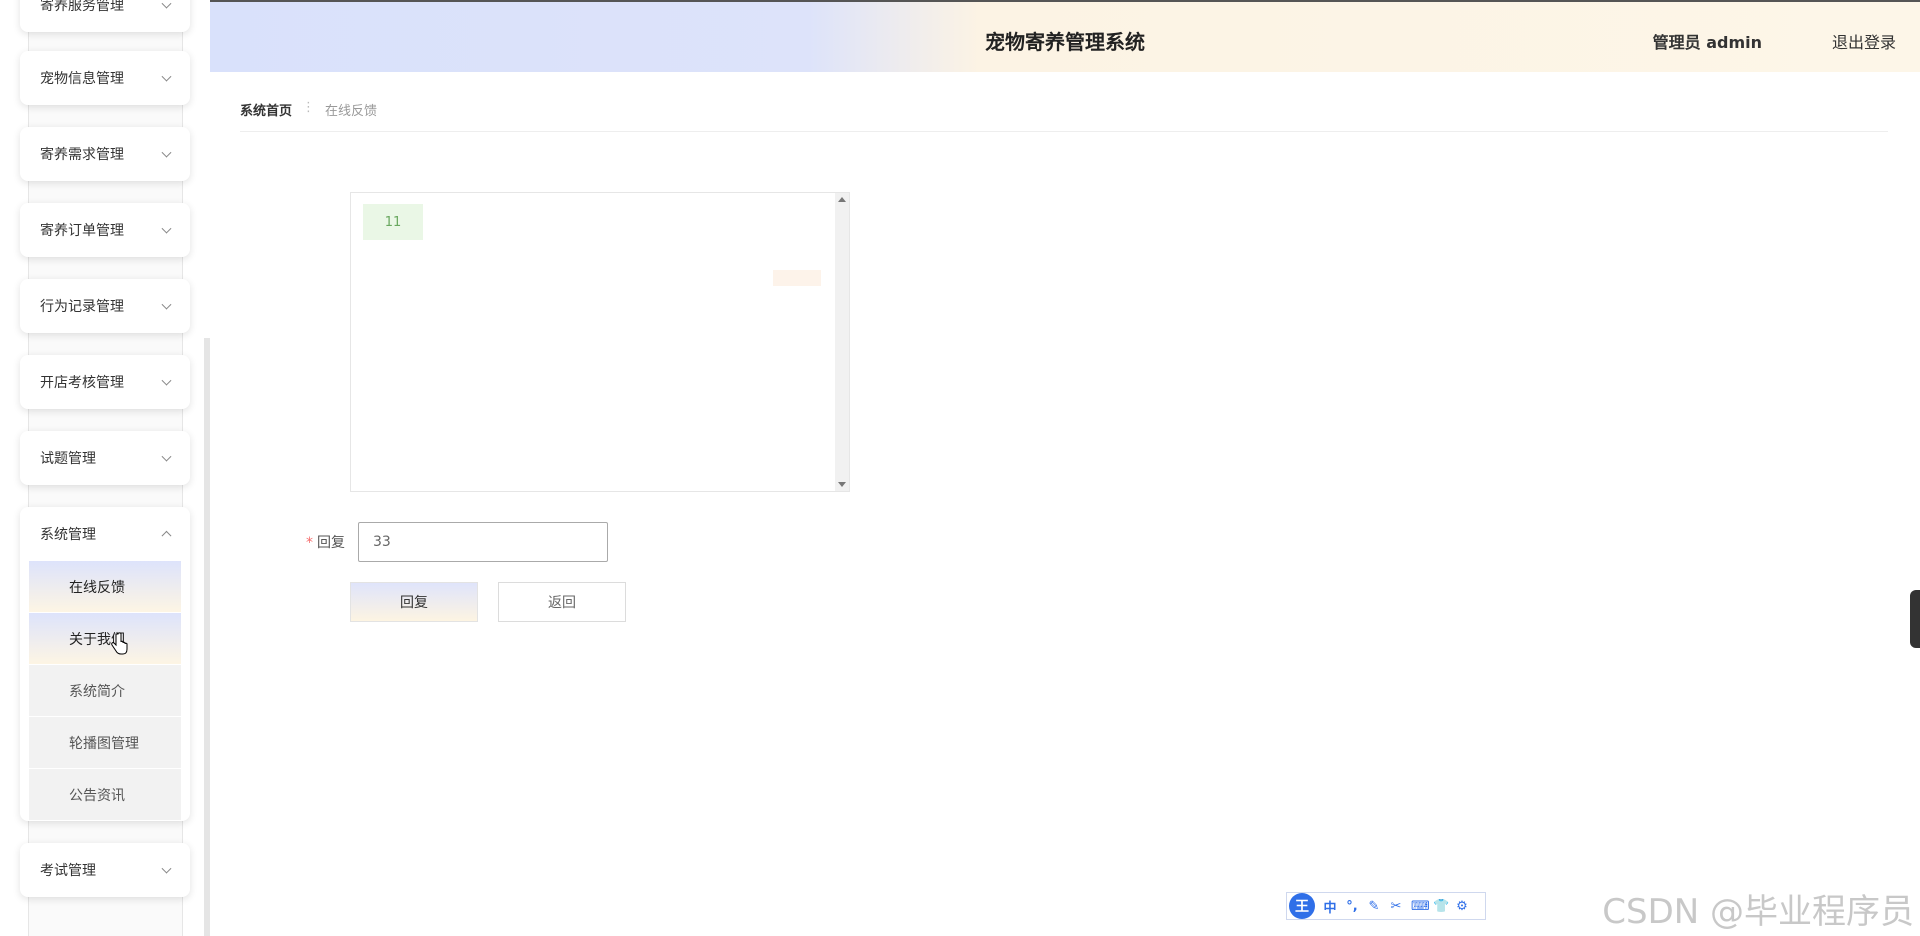 The height and width of the screenshot is (936, 1920). What do you see at coordinates (1330, 906) in the screenshot?
I see `ime-chinese-button: 中` at bounding box center [1330, 906].